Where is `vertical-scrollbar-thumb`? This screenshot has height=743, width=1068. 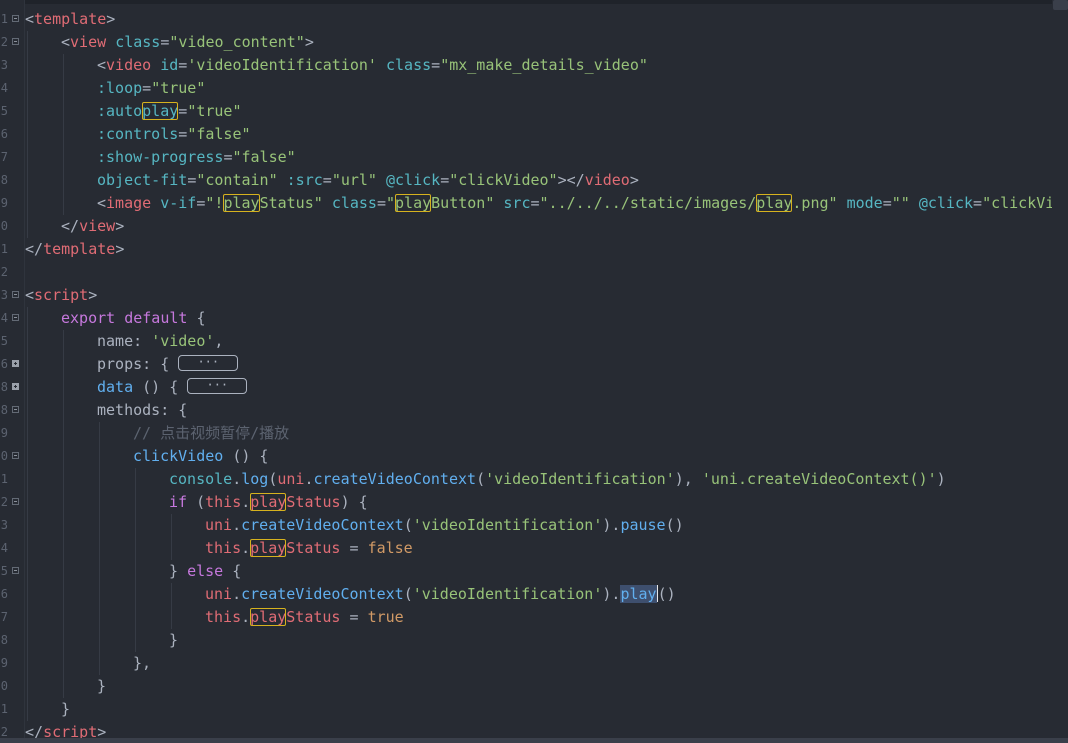 vertical-scrollbar-thumb is located at coordinates (1060, 5).